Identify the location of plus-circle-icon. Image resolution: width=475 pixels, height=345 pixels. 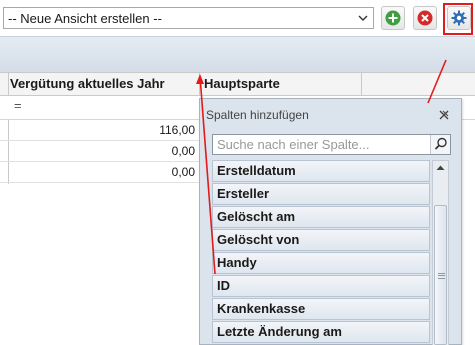
(393, 18).